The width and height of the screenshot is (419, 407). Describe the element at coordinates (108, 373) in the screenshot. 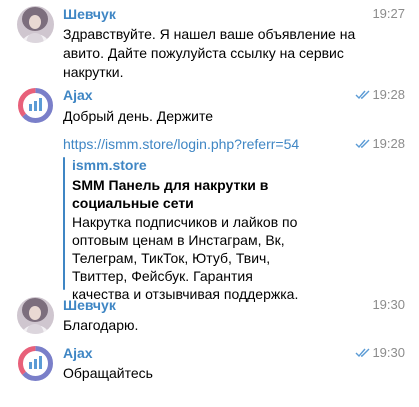

I see `message-text: Обращайтесь` at that location.